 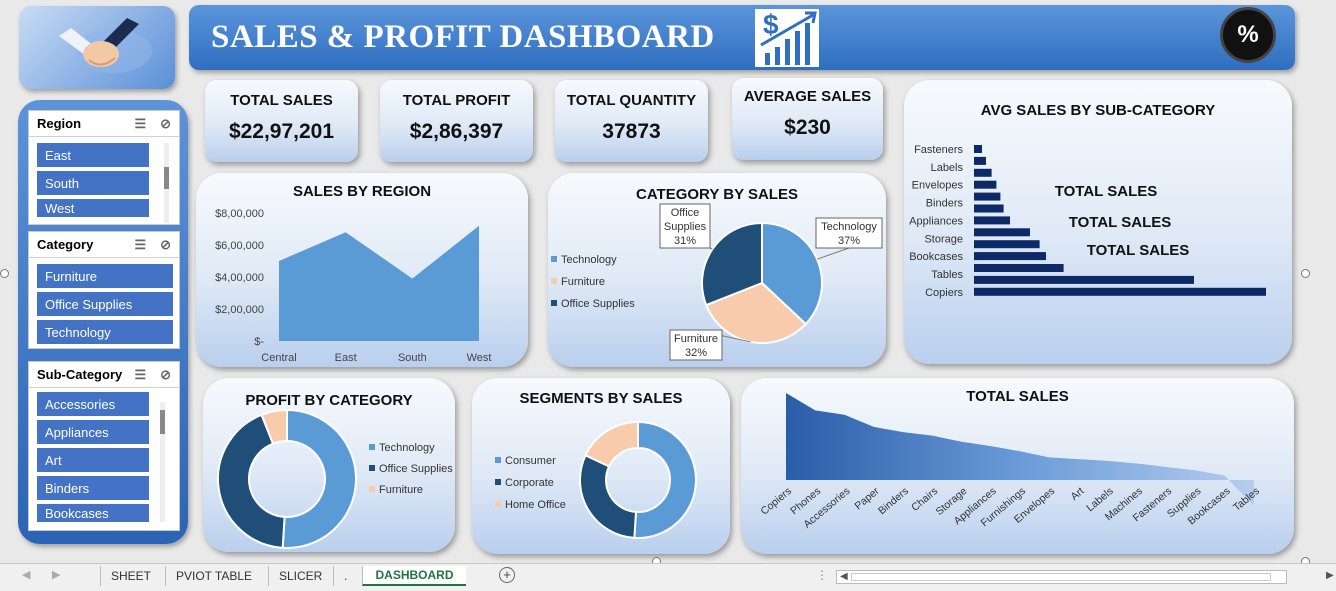 What do you see at coordinates (1330, 575) in the screenshot?
I see `scroll-right-arrow-icon: ▶` at bounding box center [1330, 575].